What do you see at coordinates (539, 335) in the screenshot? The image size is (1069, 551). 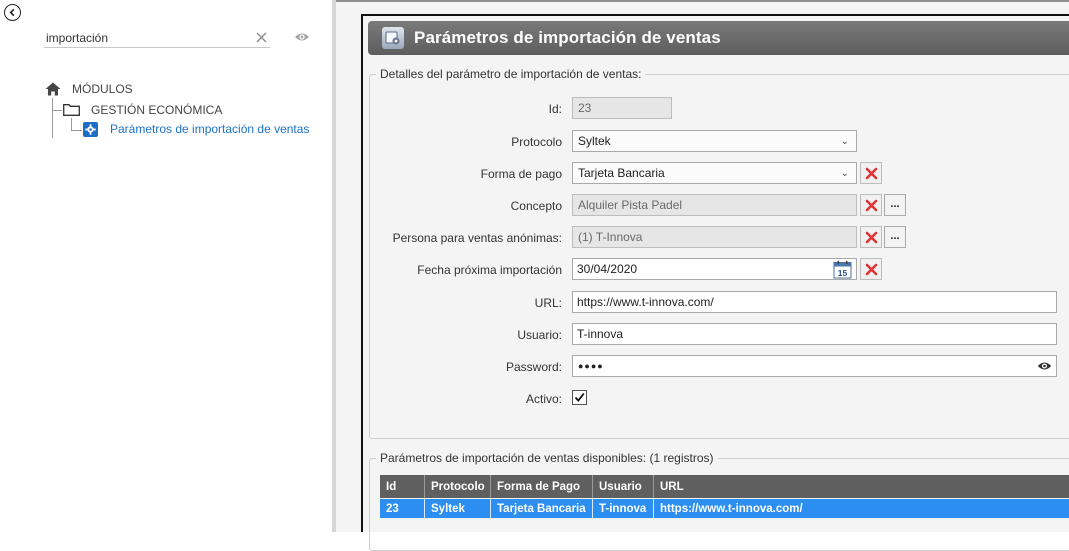 I see `usuario-label: Usuario:` at bounding box center [539, 335].